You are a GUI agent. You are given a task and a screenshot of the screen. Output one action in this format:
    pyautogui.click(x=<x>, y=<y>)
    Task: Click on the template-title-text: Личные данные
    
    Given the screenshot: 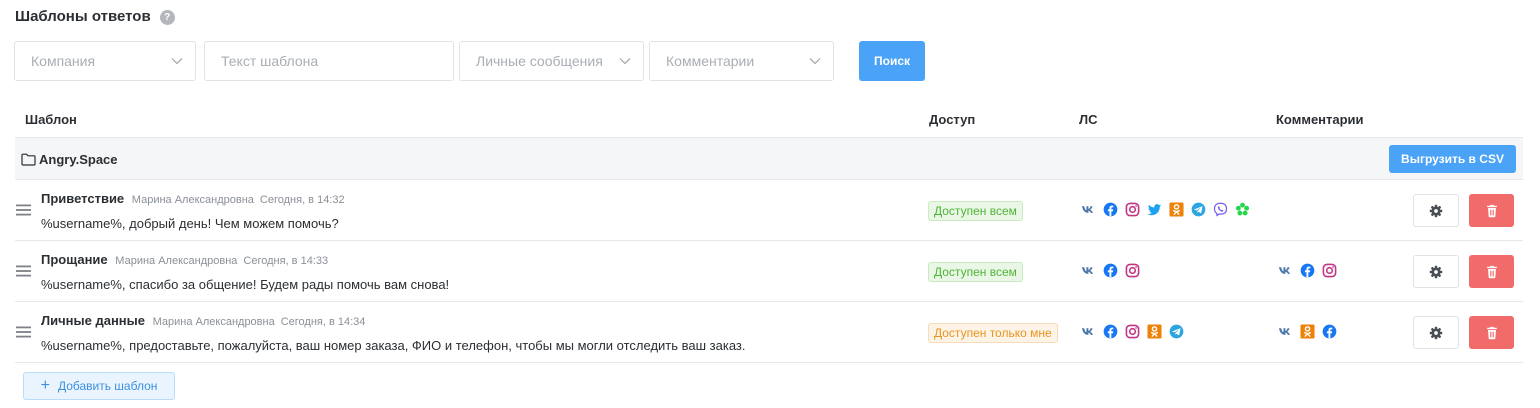 What is the action you would take?
    pyautogui.click(x=93, y=320)
    